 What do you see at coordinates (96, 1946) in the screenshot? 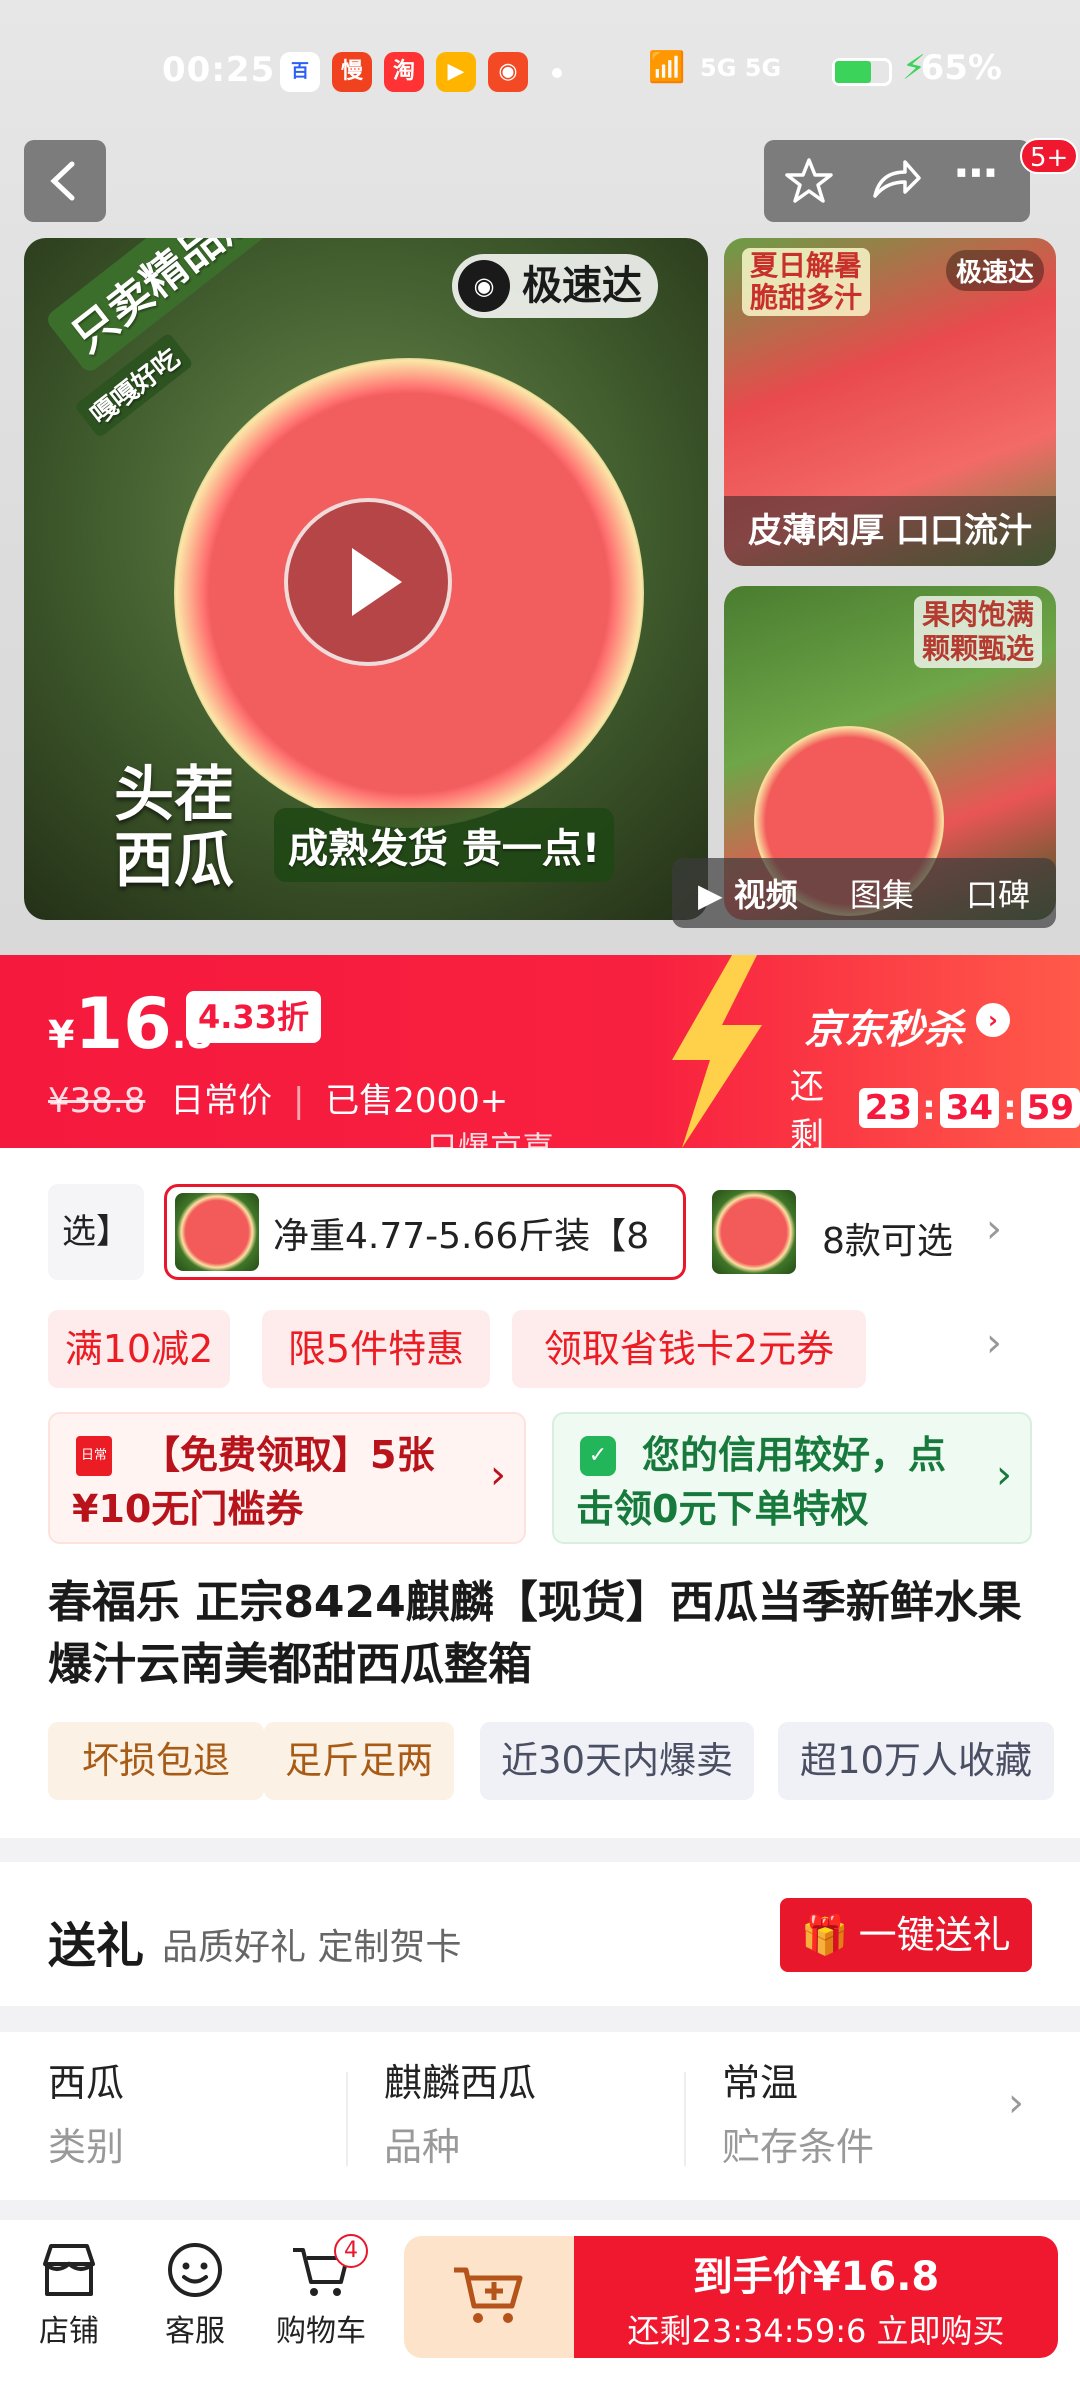
I see `gift-title: 送礼` at bounding box center [96, 1946].